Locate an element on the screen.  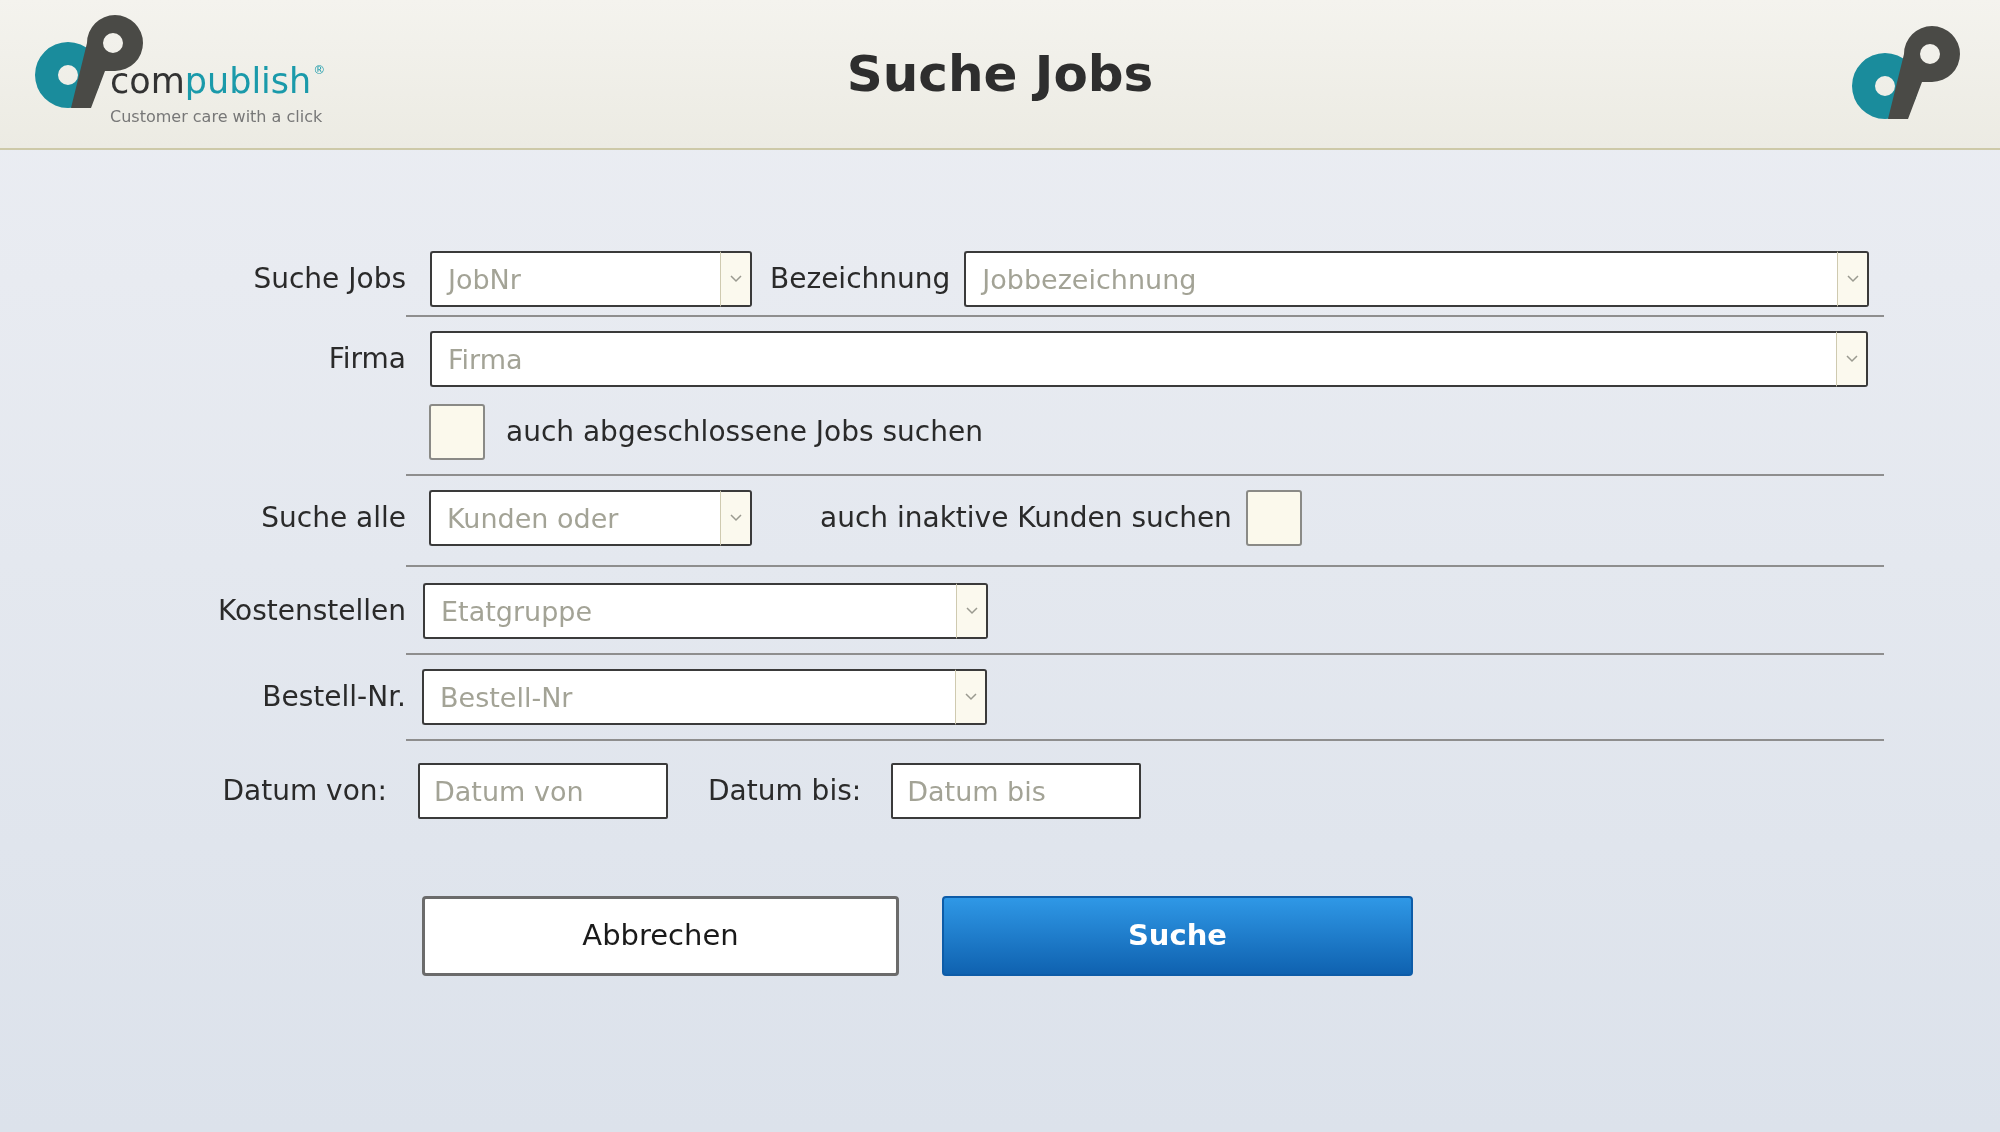
checkbox-label: auch abgeschlossene Jobs suchen is located at coordinates (744, 432).